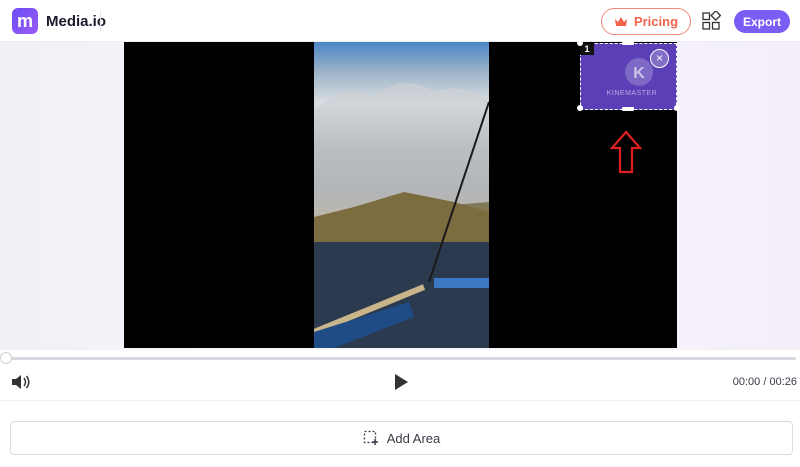  What do you see at coordinates (402, 358) in the screenshot?
I see `timeline-track` at bounding box center [402, 358].